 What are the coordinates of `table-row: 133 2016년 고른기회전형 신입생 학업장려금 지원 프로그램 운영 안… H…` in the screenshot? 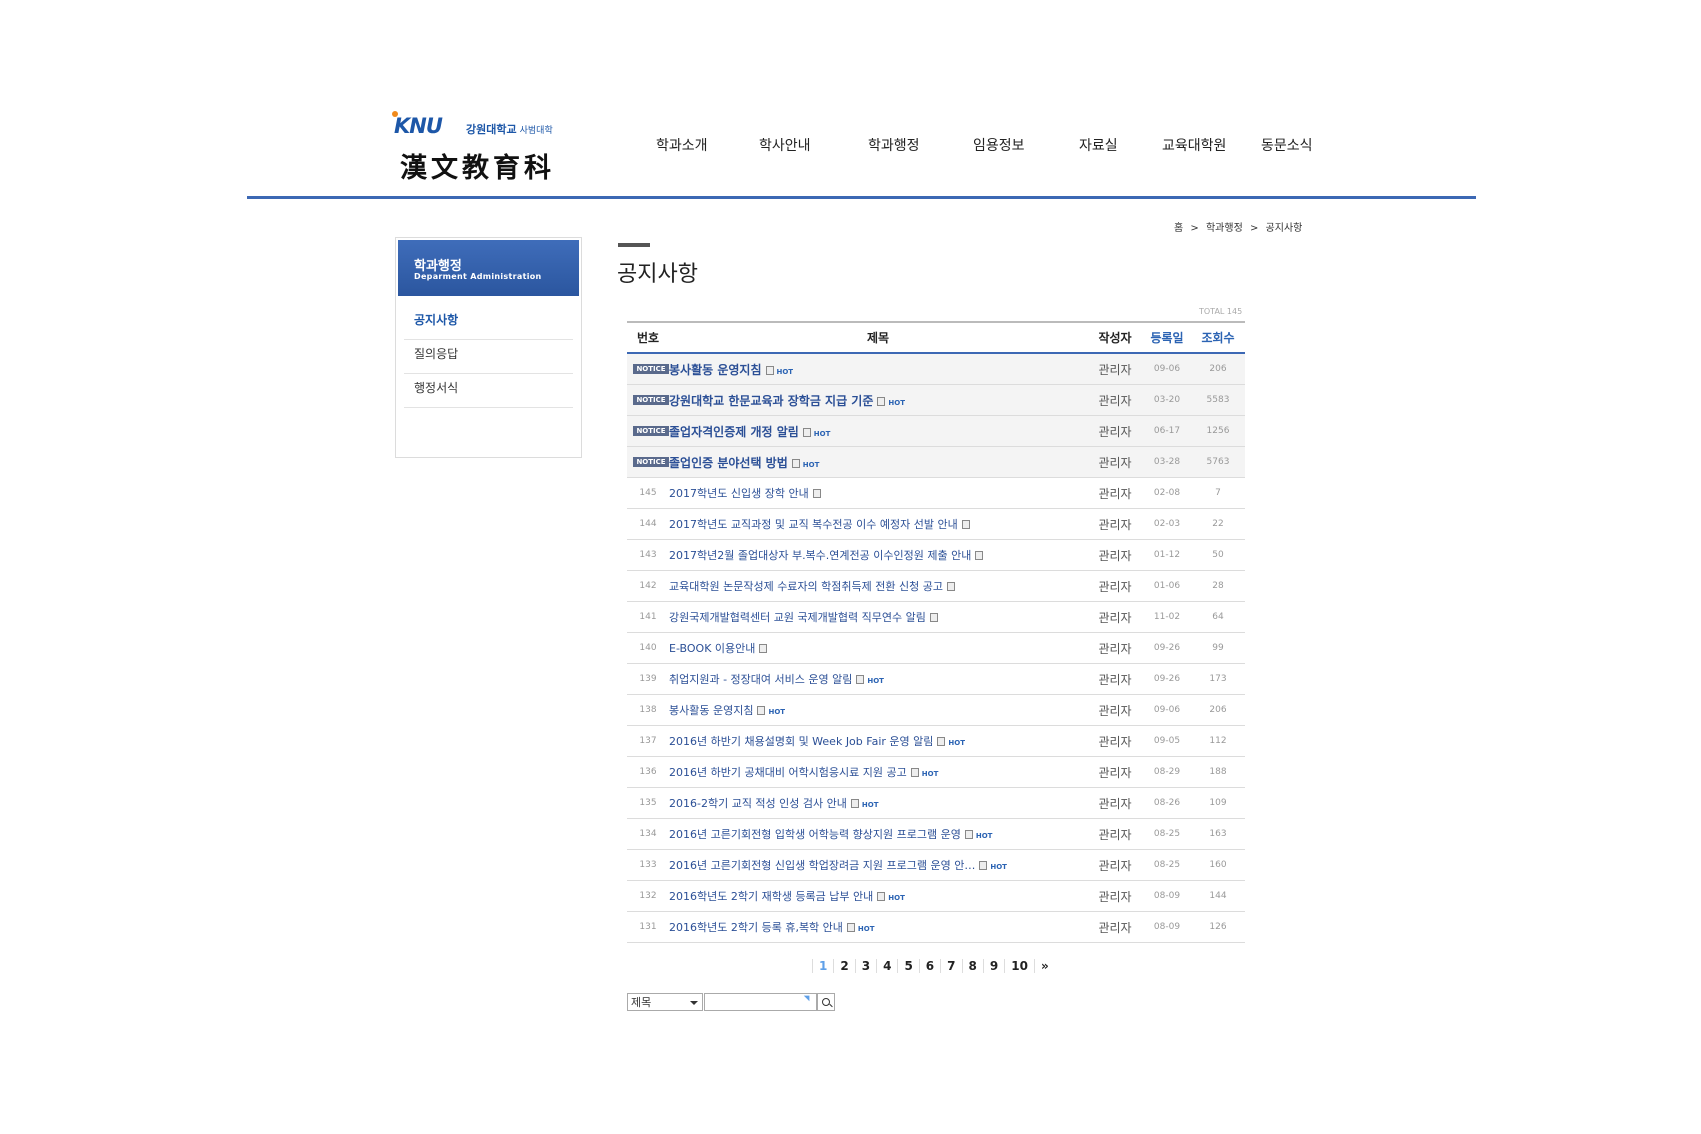 It's located at (936, 865).